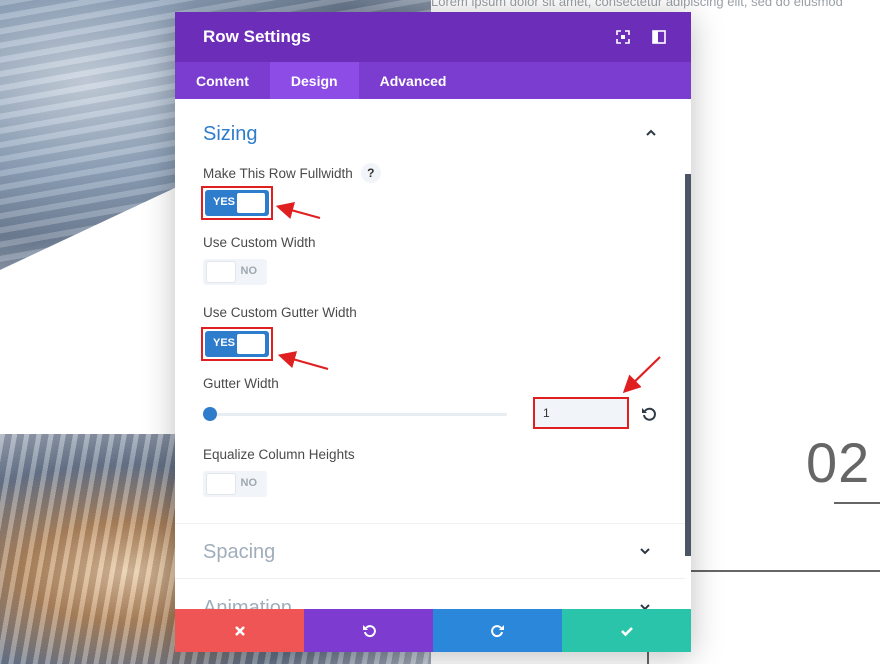 The image size is (880, 664). I want to click on tab-advanced: Advanced, so click(413, 80).